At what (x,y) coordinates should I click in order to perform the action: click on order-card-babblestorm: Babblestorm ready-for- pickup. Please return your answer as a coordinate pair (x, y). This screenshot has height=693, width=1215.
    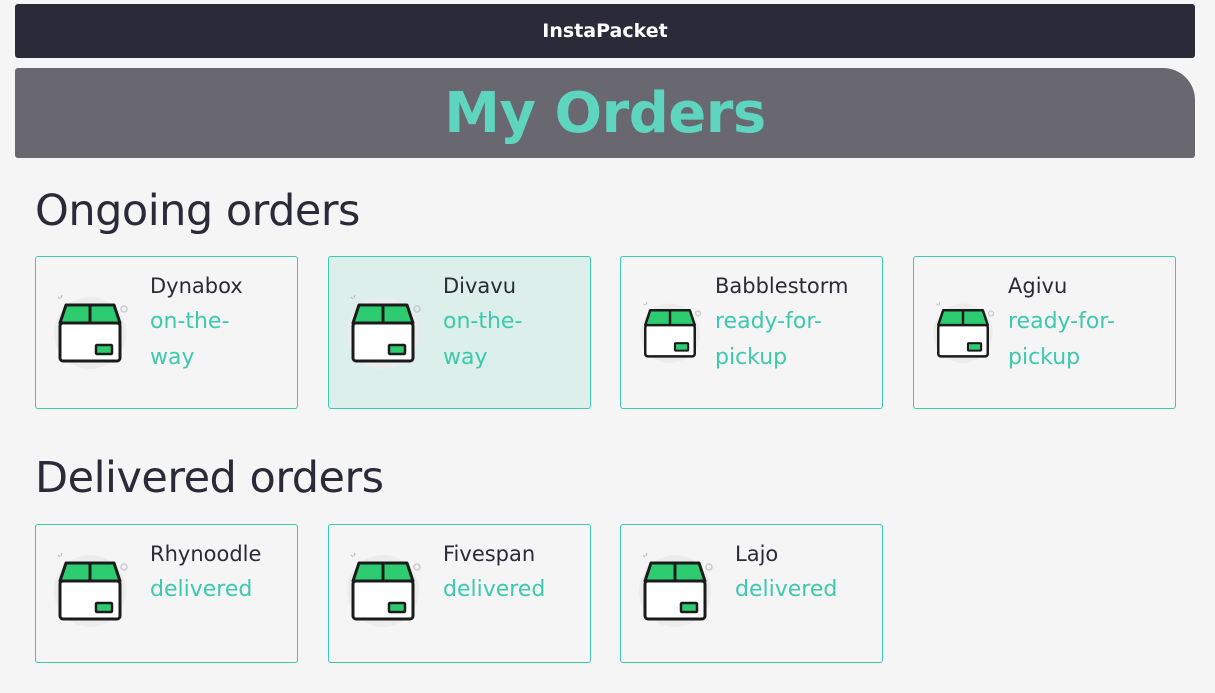
    Looking at the image, I should click on (751, 332).